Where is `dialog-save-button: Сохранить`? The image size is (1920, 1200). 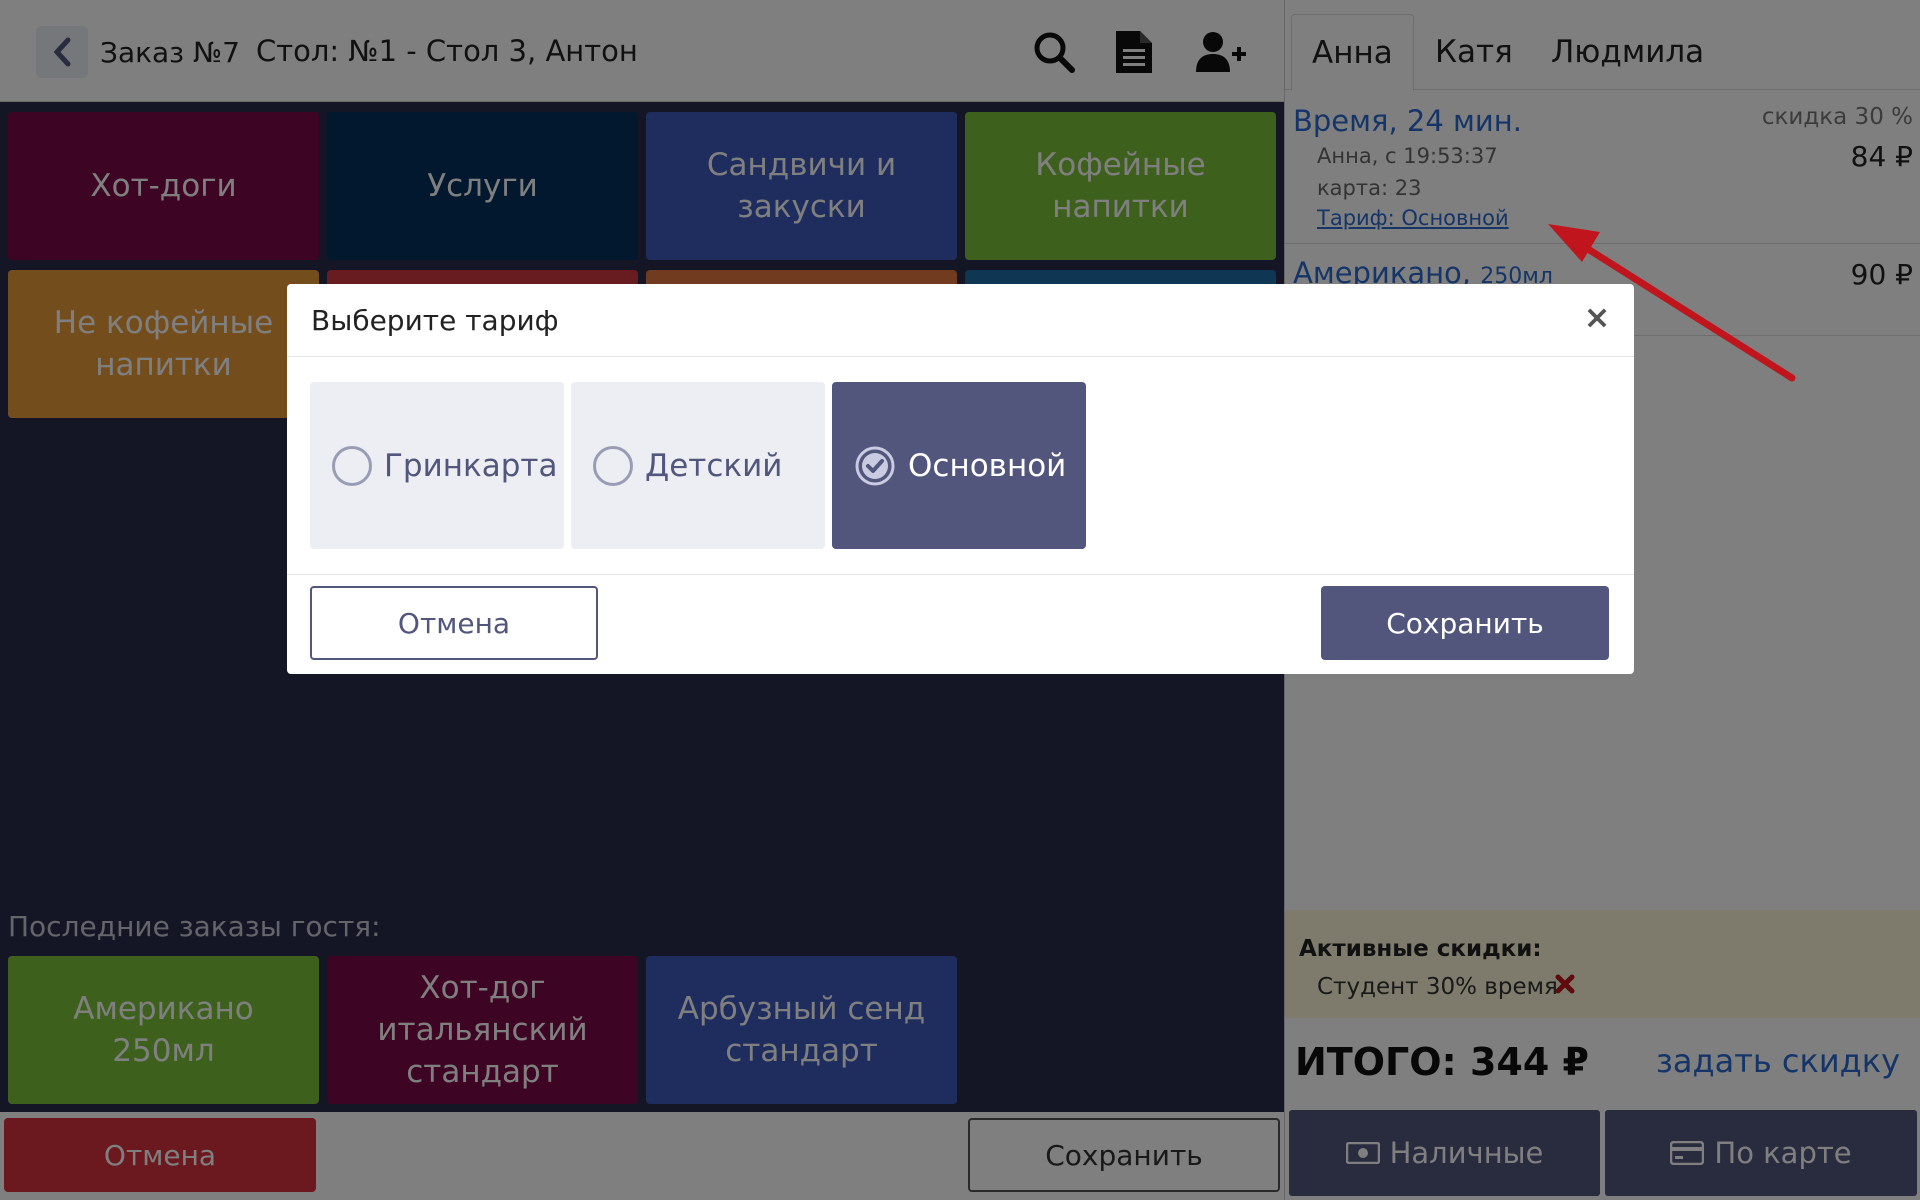
dialog-save-button: Сохранить is located at coordinates (1465, 623).